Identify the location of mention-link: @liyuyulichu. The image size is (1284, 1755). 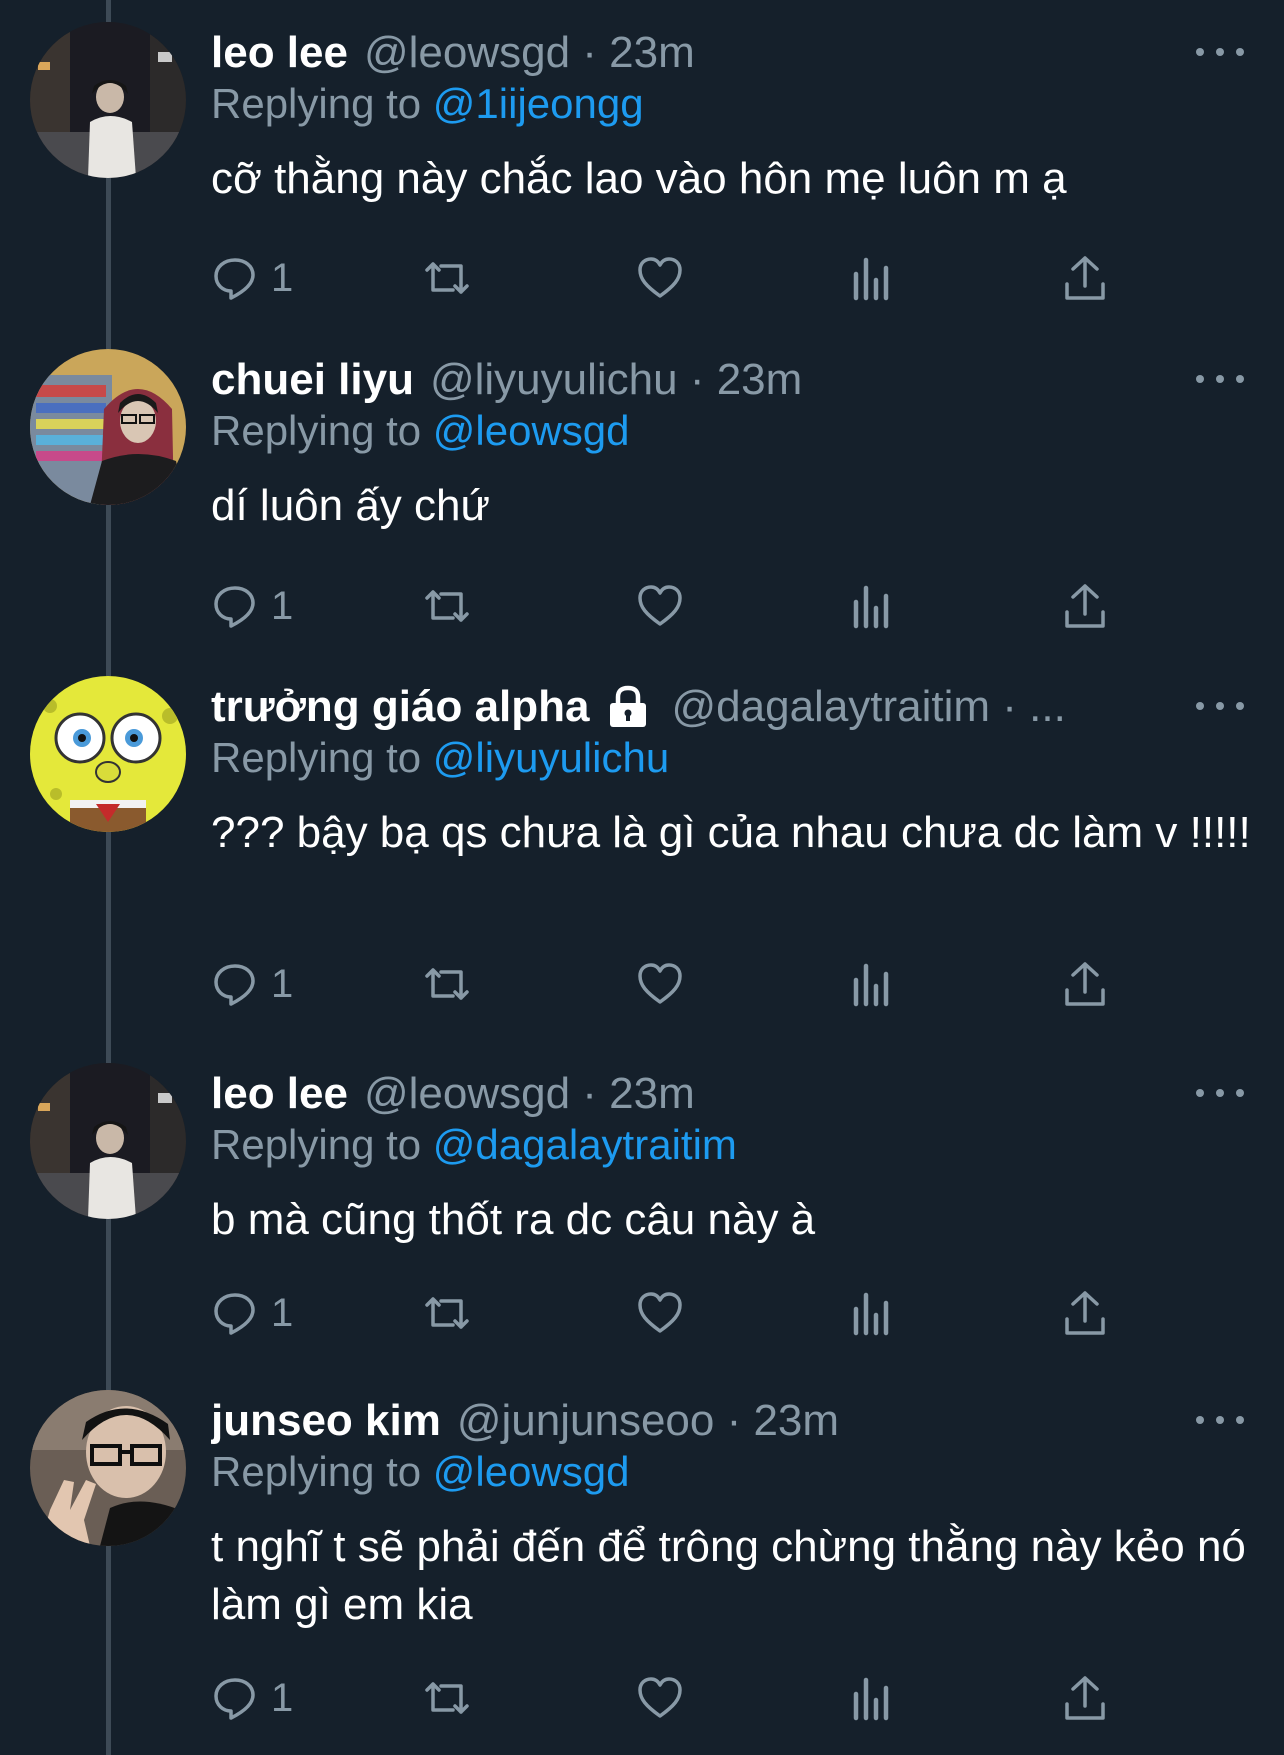
(551, 757).